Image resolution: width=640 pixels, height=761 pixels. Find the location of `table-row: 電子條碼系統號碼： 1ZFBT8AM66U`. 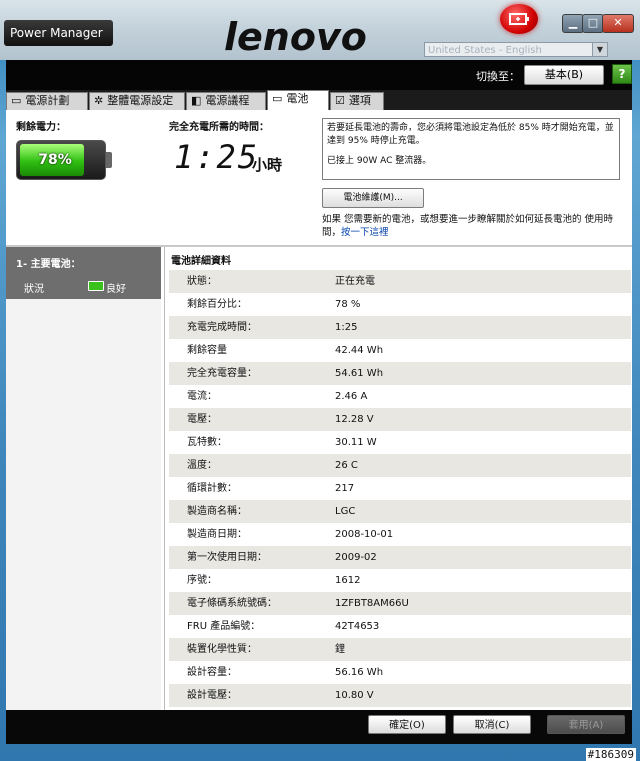

table-row: 電子條碼系統號碼： 1ZFBT8AM66U is located at coordinates (400, 603).